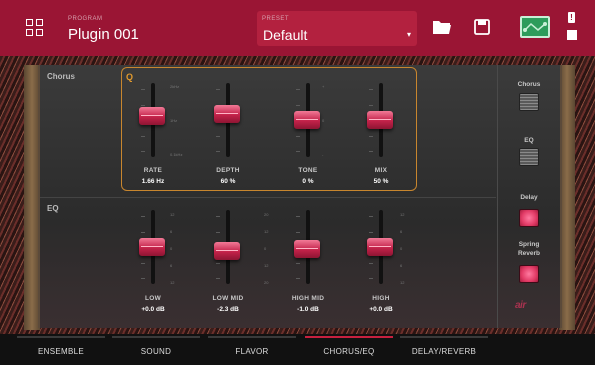 The height and width of the screenshot is (365, 595). I want to click on chorus-depth-fader, so click(228, 120).